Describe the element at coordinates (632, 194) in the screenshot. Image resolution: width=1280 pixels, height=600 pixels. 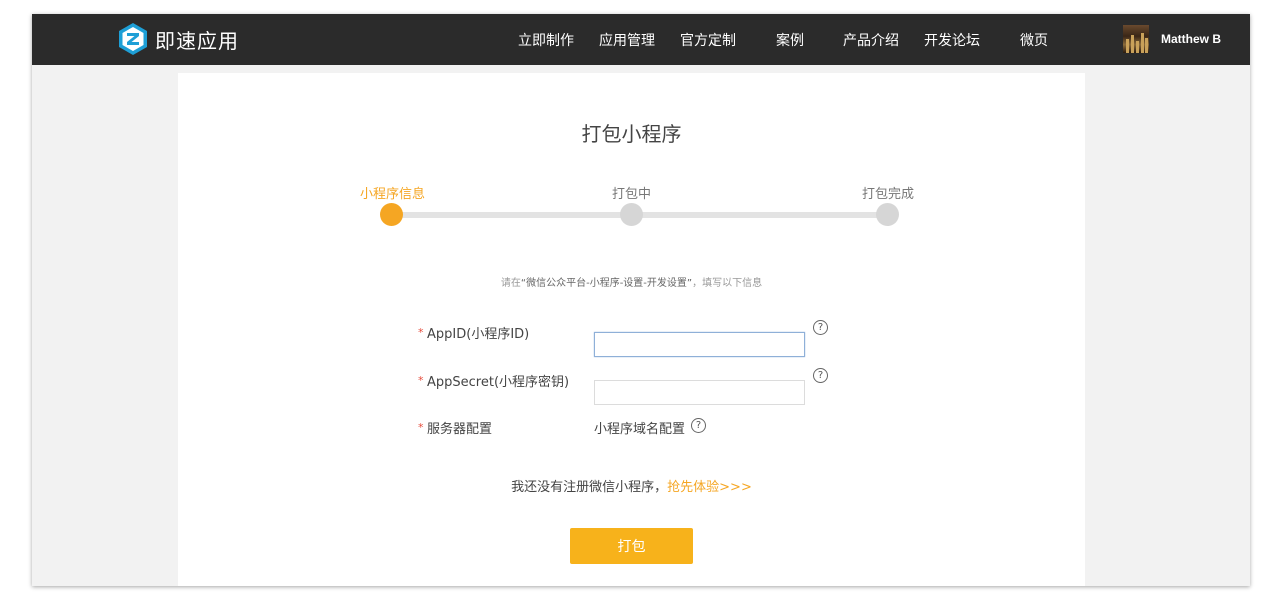
I see `step-label-packing: 打包中` at that location.